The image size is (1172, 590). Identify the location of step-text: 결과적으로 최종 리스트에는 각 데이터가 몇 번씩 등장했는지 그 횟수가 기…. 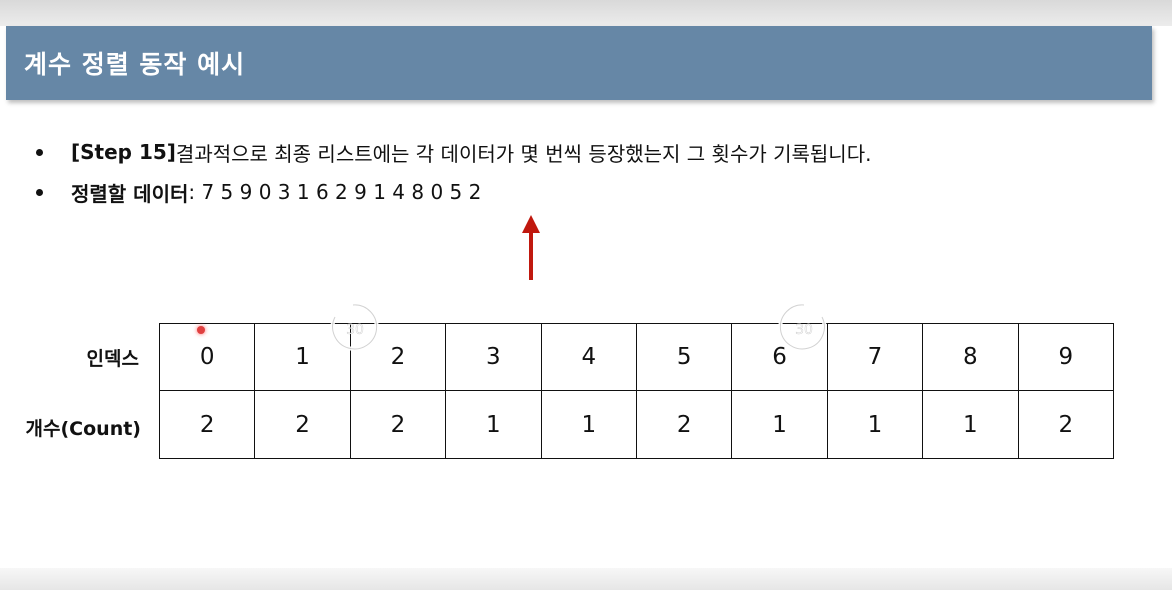
(523, 153).